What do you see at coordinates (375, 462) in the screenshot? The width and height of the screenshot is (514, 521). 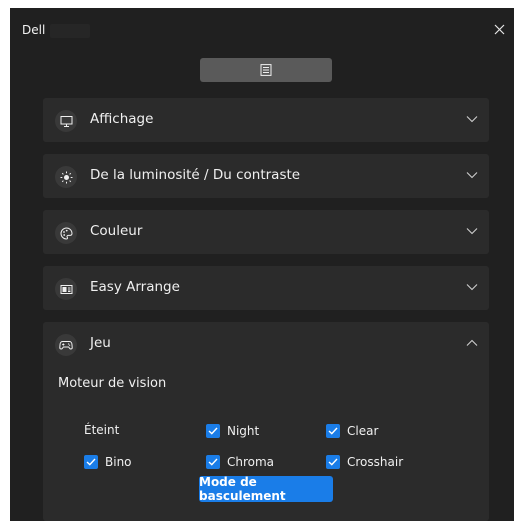 I see `option-label: Crosshair` at bounding box center [375, 462].